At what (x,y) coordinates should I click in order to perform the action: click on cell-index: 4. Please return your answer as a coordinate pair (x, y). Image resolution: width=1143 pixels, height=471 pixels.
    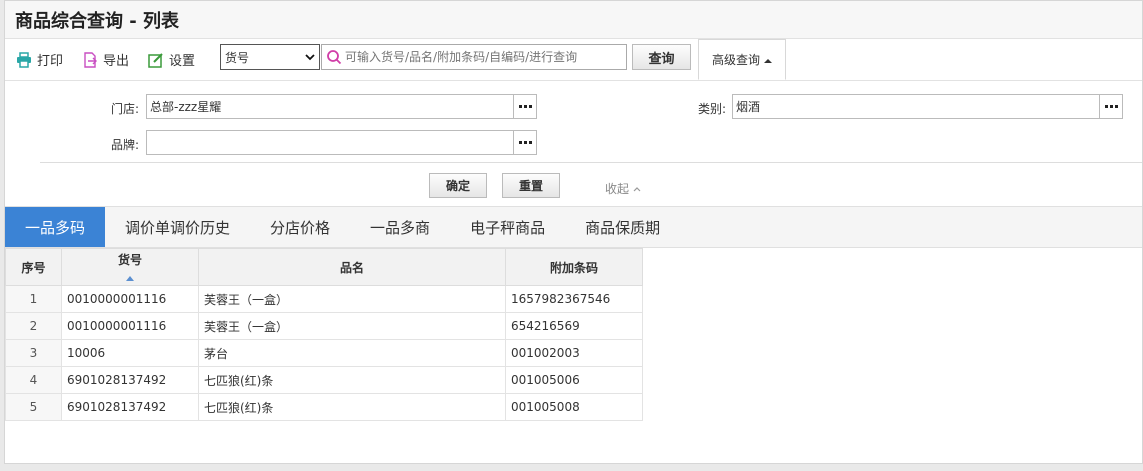
    Looking at the image, I should click on (33, 380).